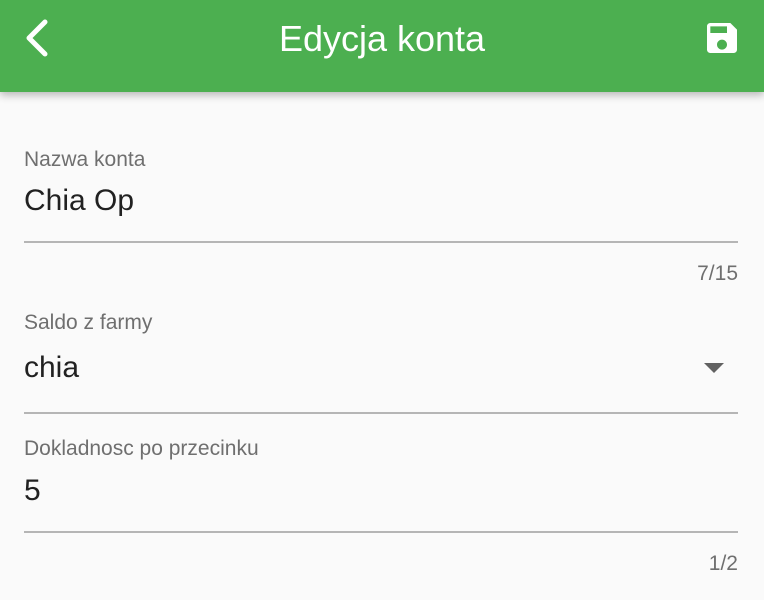  Describe the element at coordinates (381, 532) in the screenshot. I see `decimal-precision-underline` at that location.